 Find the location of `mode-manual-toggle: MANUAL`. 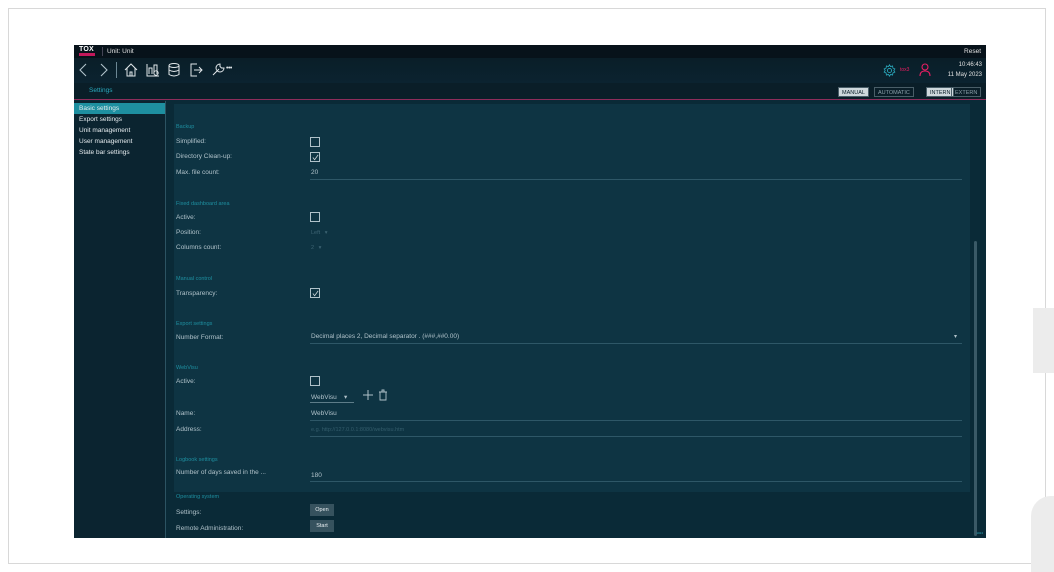

mode-manual-toggle: MANUAL is located at coordinates (853, 92).